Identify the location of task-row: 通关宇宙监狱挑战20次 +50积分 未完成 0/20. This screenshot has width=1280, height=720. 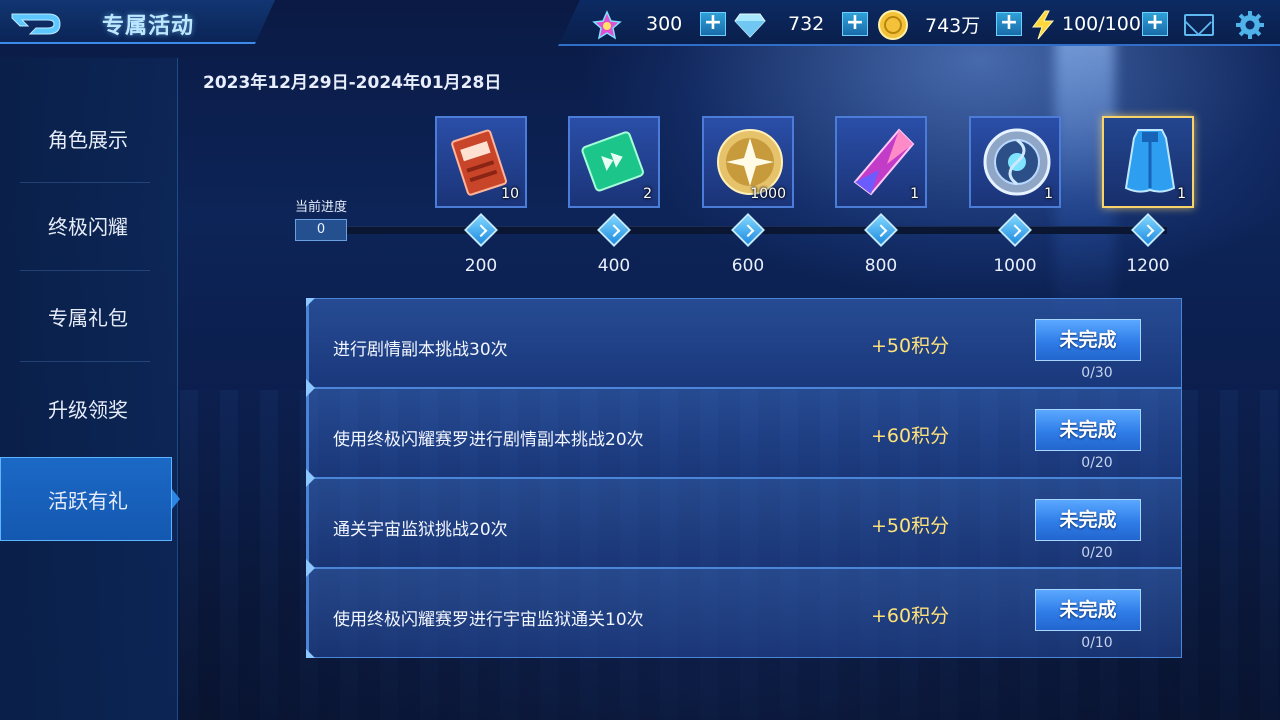
(744, 523).